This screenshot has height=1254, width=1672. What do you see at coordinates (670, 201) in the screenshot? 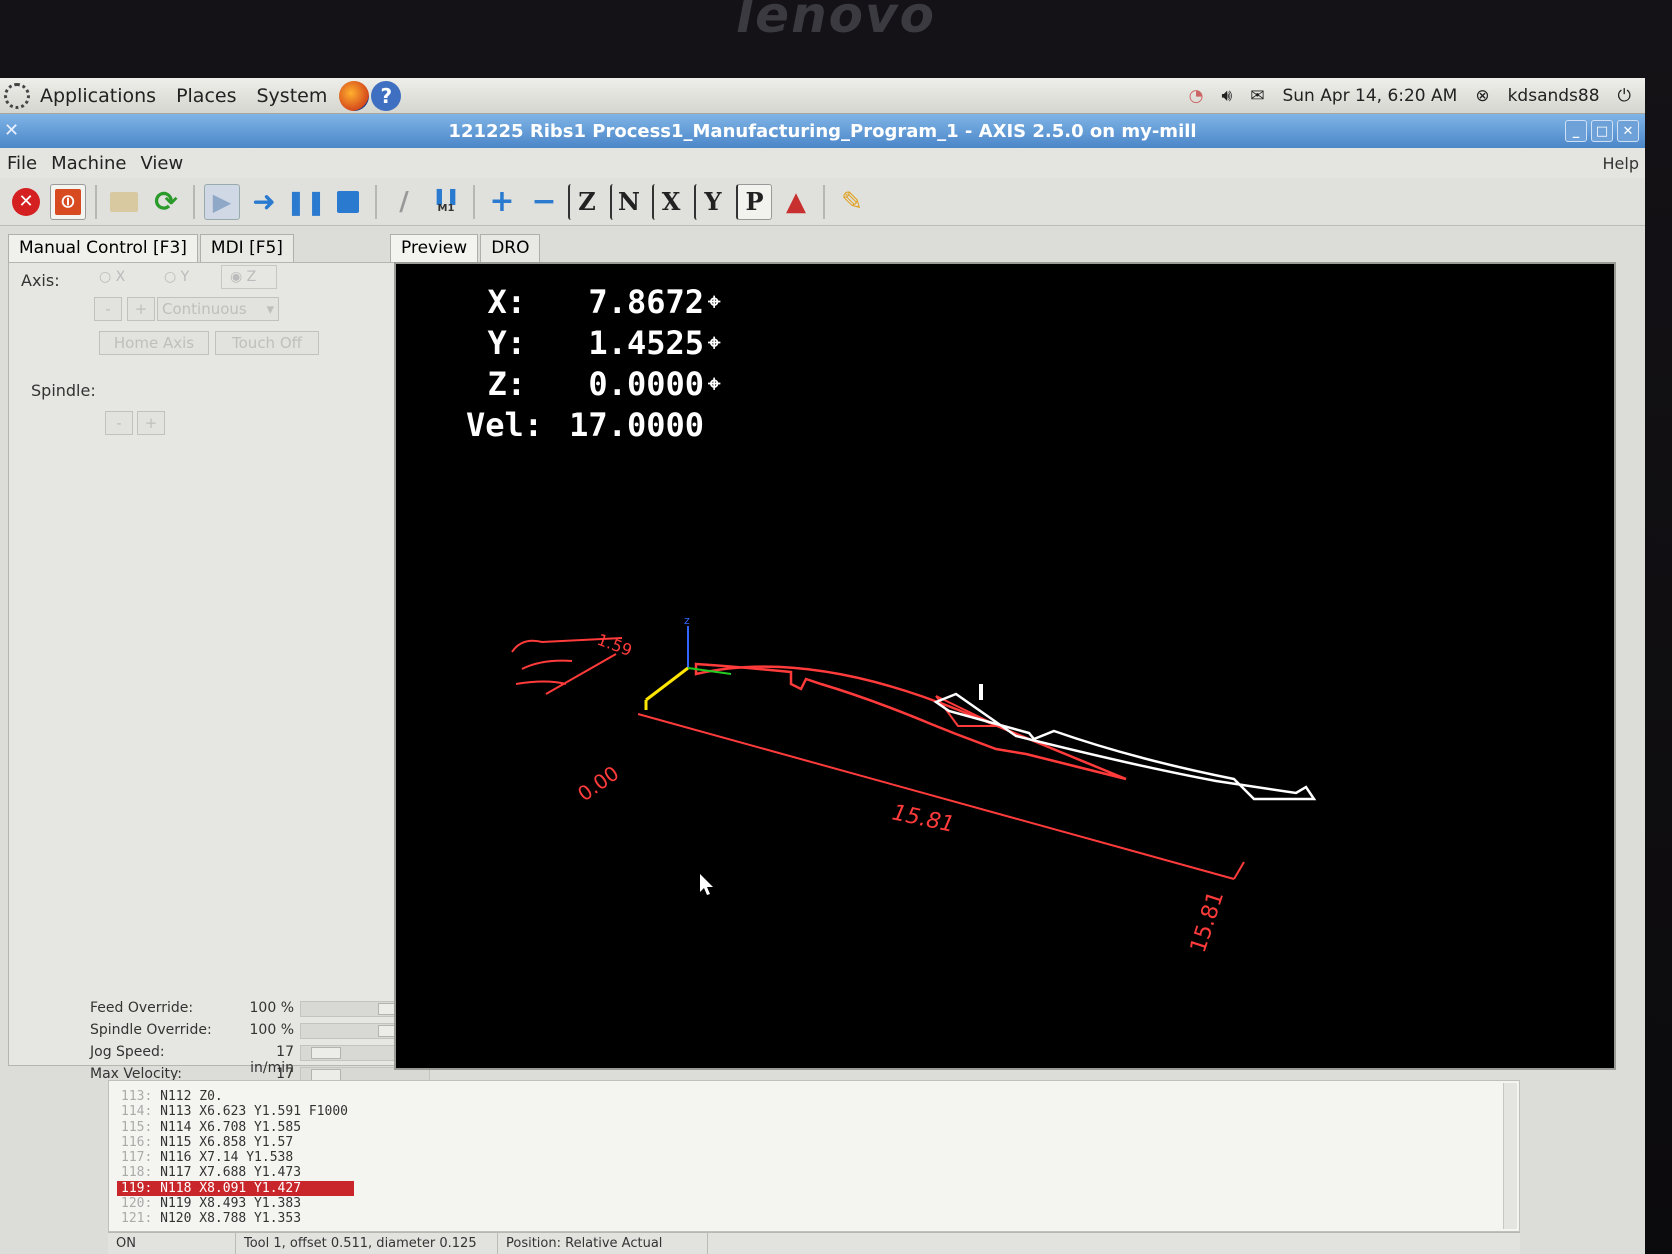
I see `view-x-button: X` at bounding box center [670, 201].